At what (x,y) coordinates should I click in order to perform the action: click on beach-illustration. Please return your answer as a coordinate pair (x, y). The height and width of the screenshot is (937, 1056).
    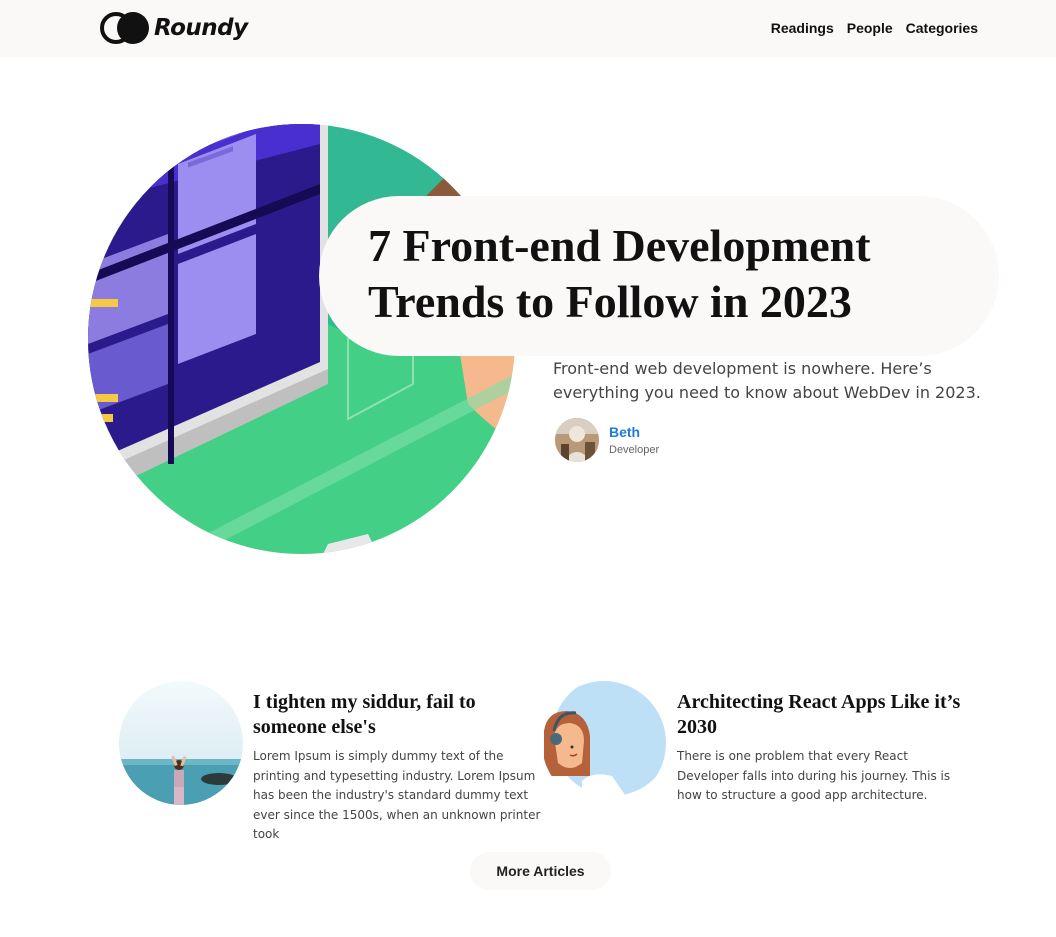
    Looking at the image, I should click on (181, 743).